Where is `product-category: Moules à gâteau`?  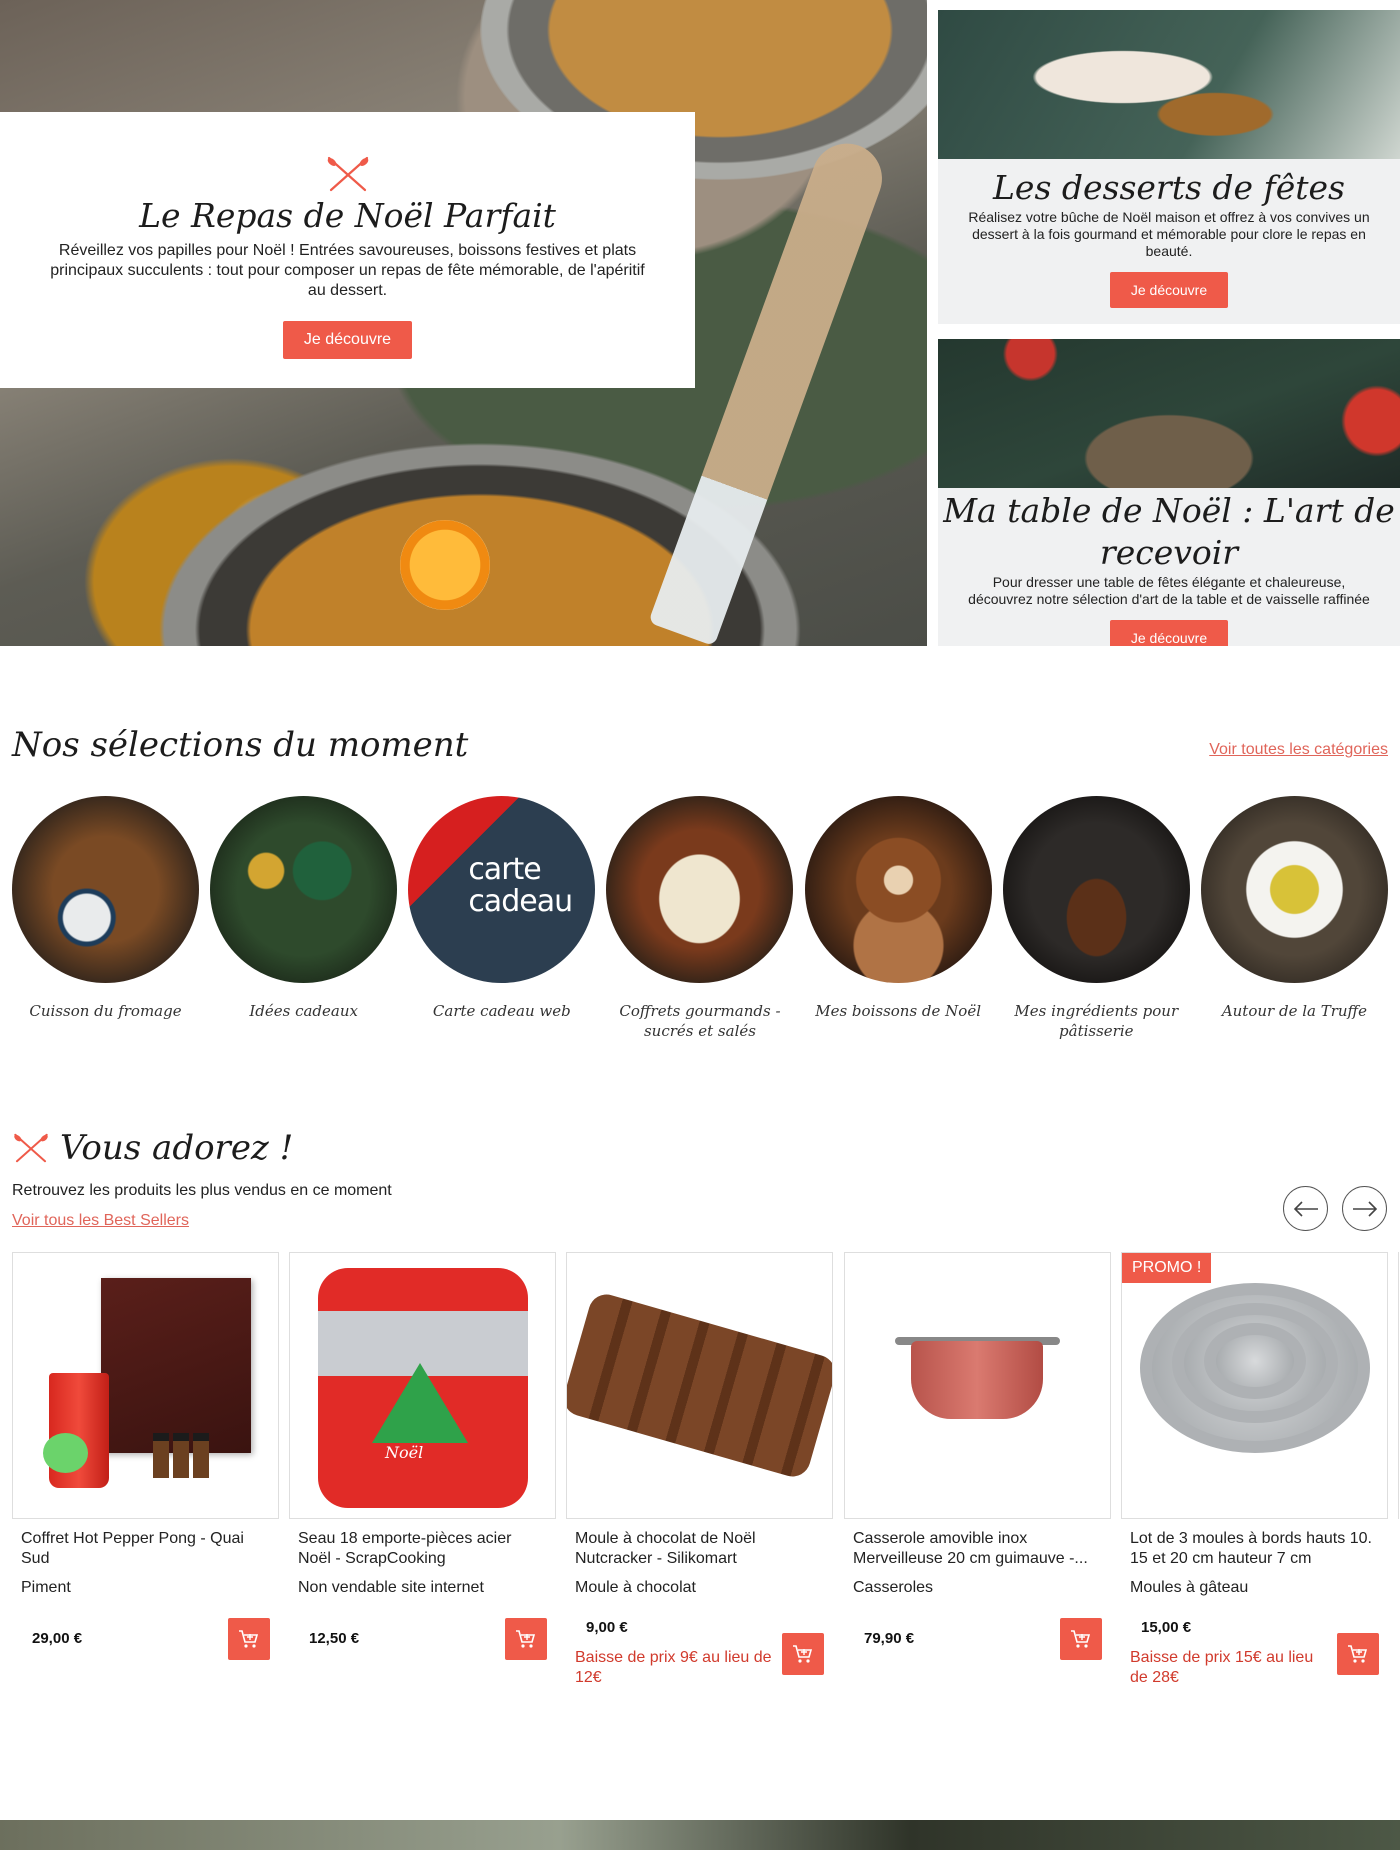 product-category: Moules à gâteau is located at coordinates (1189, 1587).